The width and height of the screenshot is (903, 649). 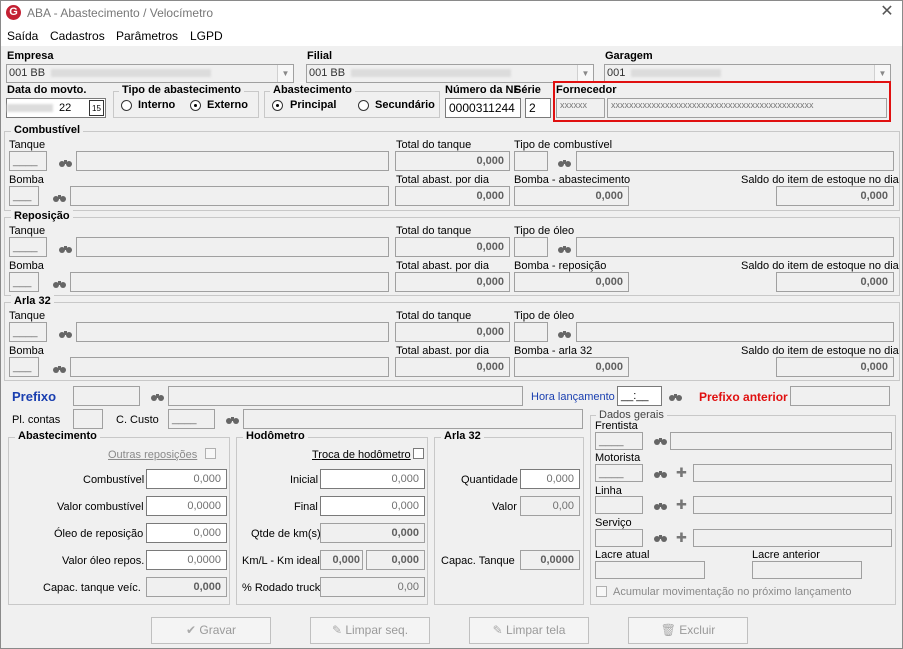 I want to click on valor-oleo-input: 0,0000, so click(x=186, y=560).